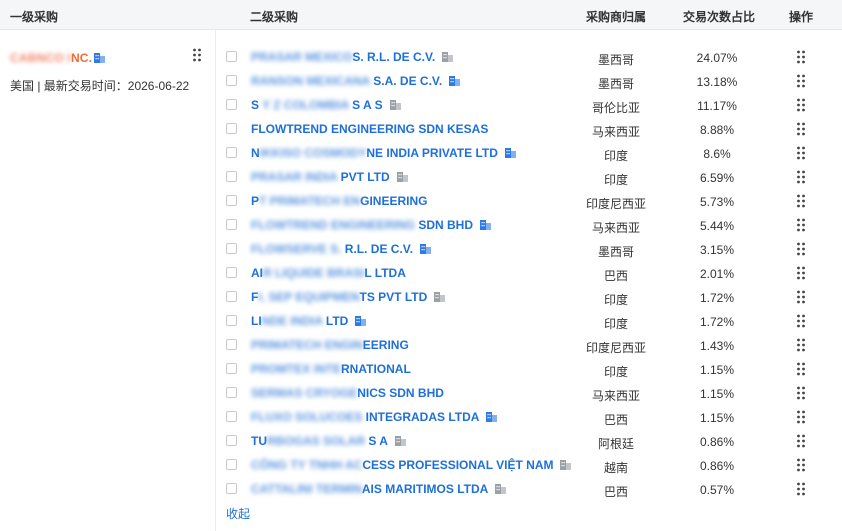 Image resolution: width=842 pixels, height=531 pixels. Describe the element at coordinates (369, 129) in the screenshot. I see `secondary-company-name: FLOWTREND ENGINEERING SDN KESAS` at that location.